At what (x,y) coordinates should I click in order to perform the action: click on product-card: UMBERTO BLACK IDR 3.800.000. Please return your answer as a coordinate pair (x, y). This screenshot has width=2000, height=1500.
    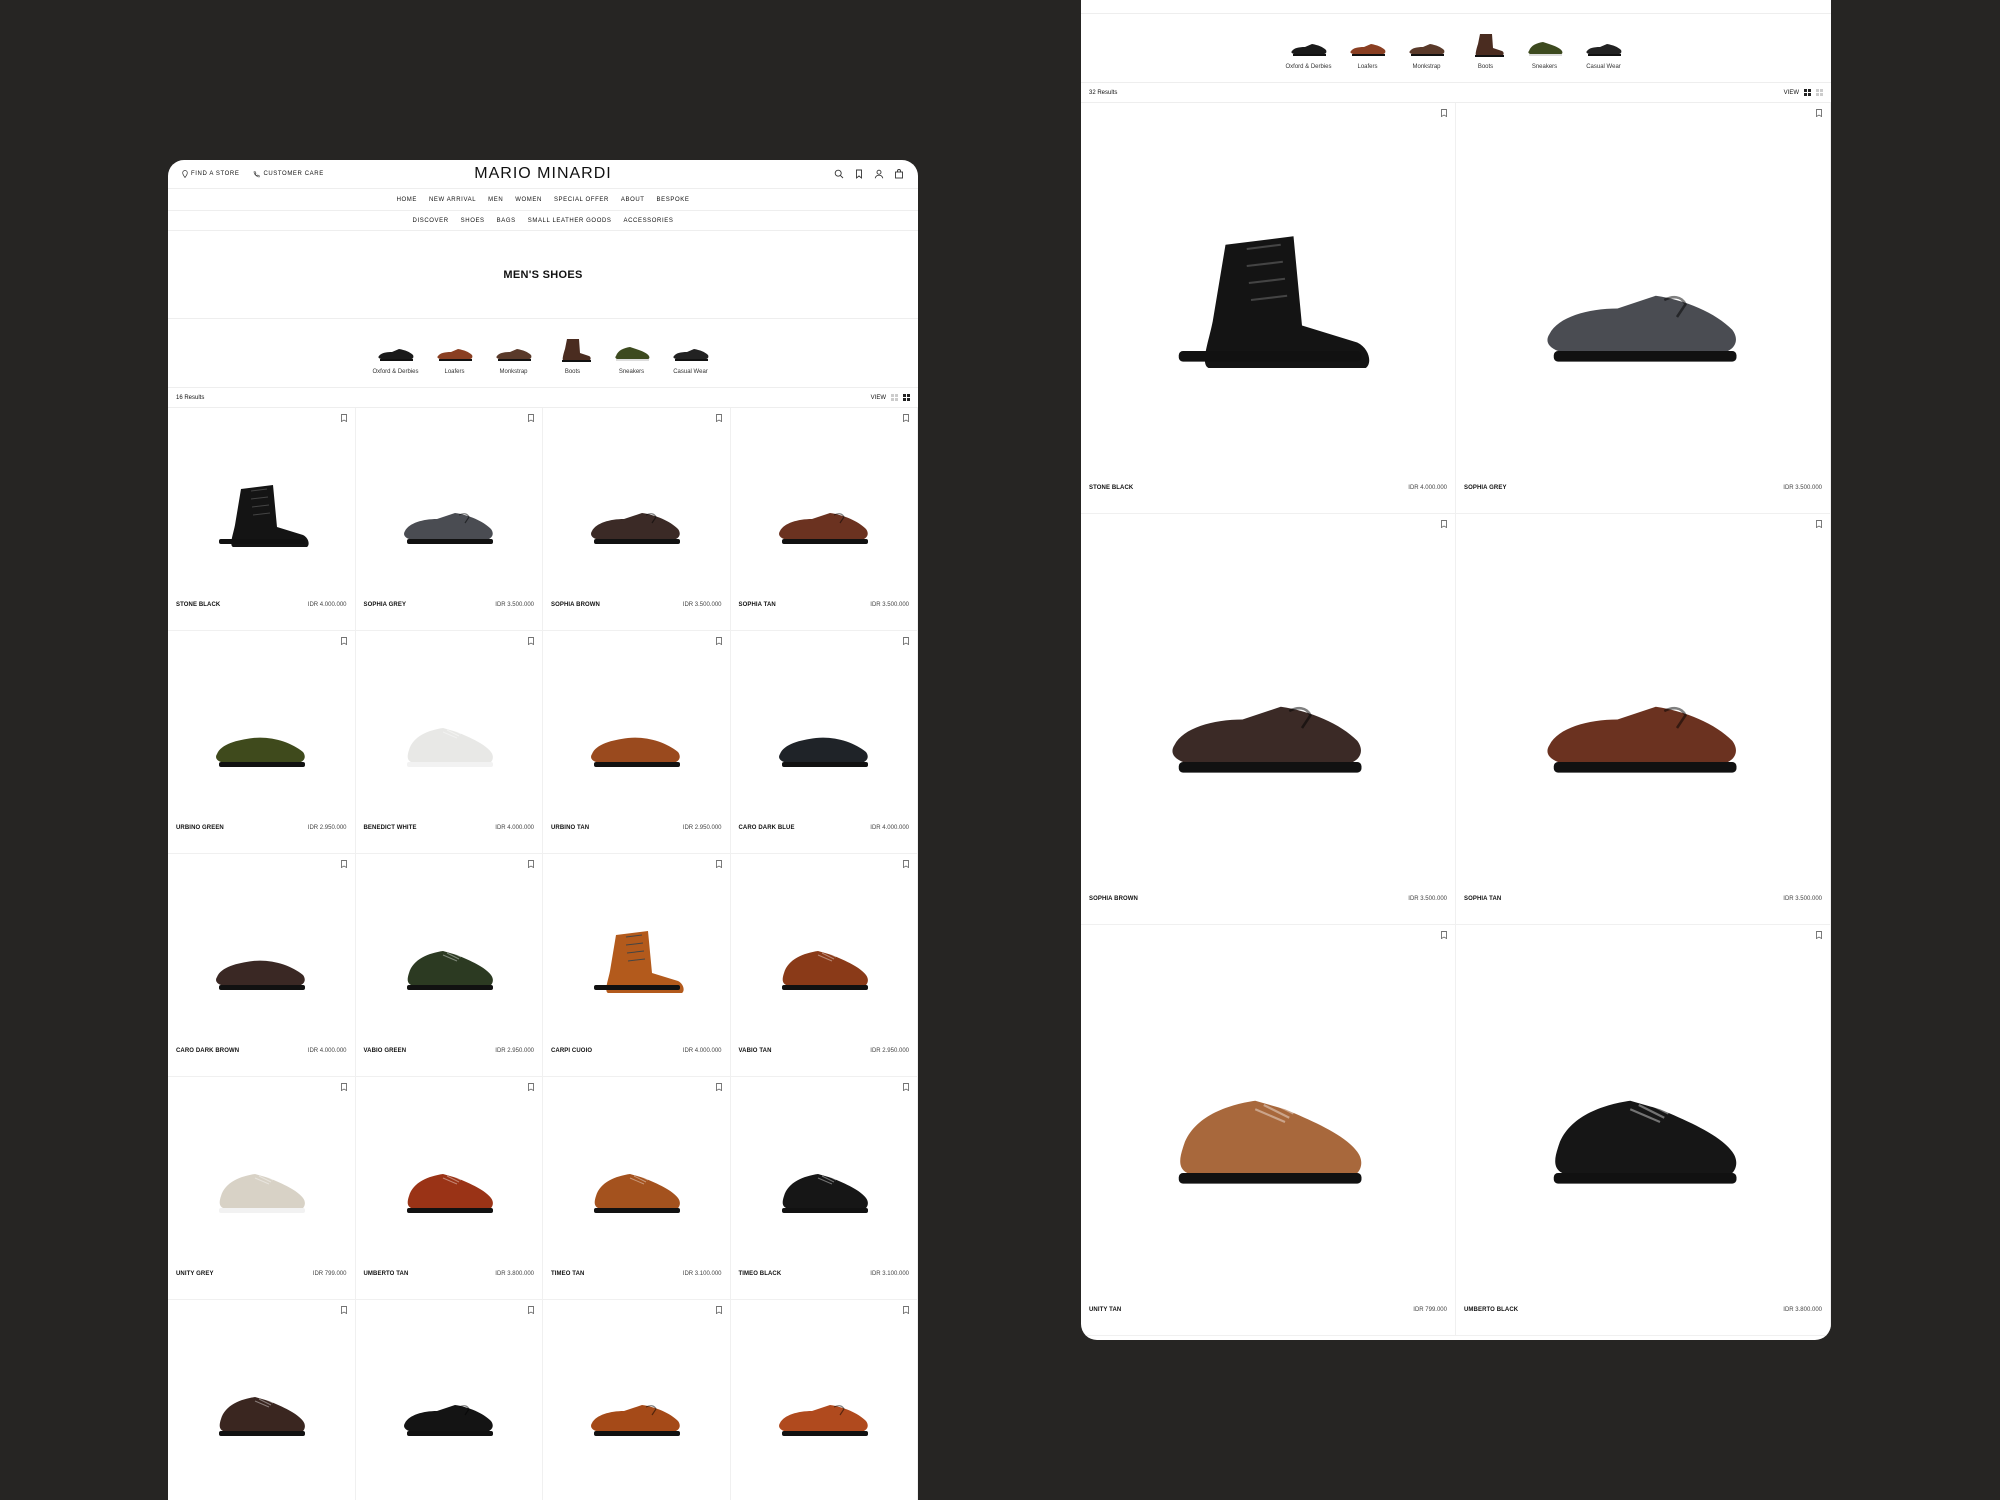
    Looking at the image, I should click on (1643, 1130).